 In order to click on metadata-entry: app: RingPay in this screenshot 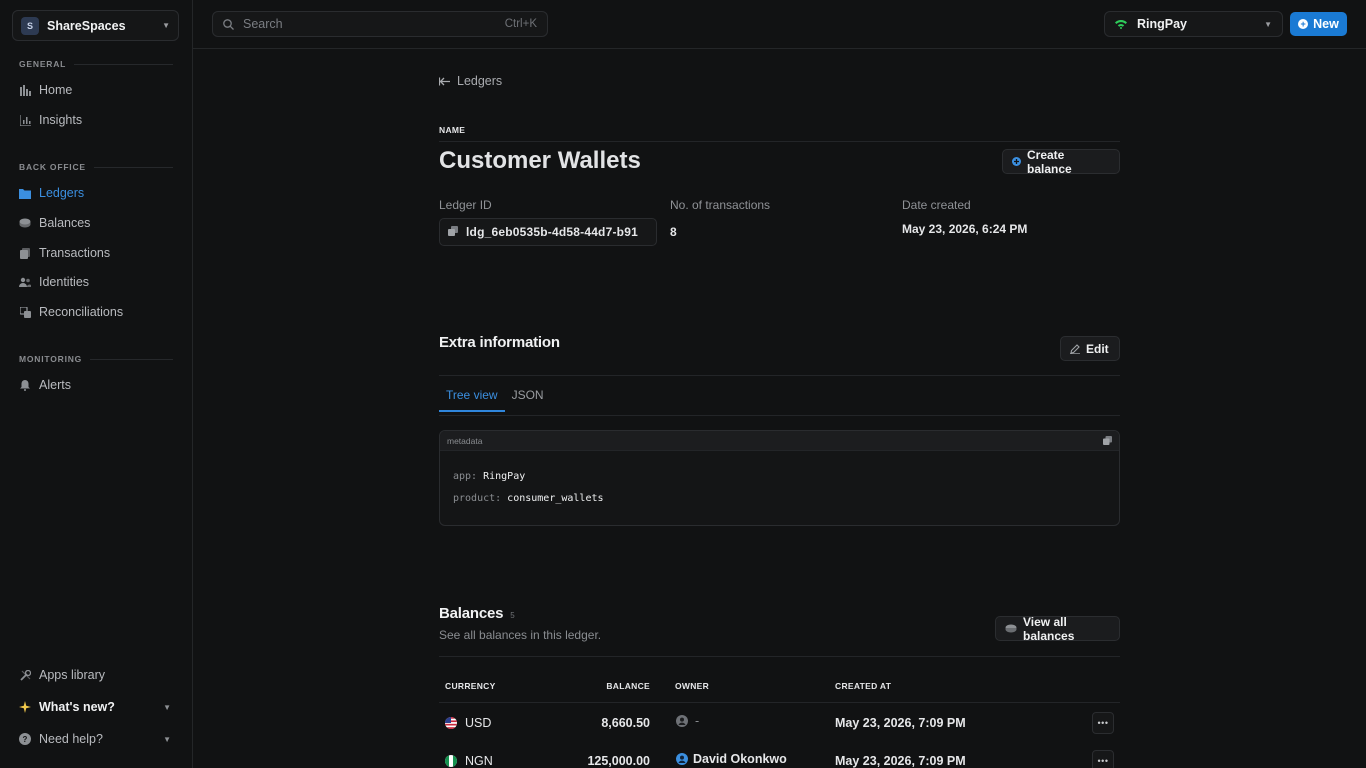, I will do `click(489, 476)`.